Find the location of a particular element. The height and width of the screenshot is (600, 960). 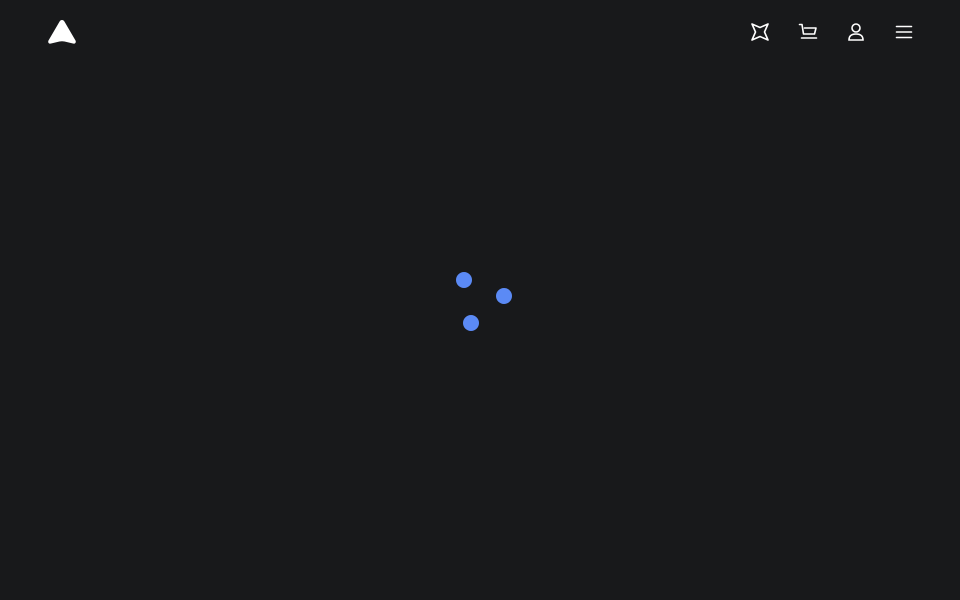

account-button is located at coordinates (856, 32).